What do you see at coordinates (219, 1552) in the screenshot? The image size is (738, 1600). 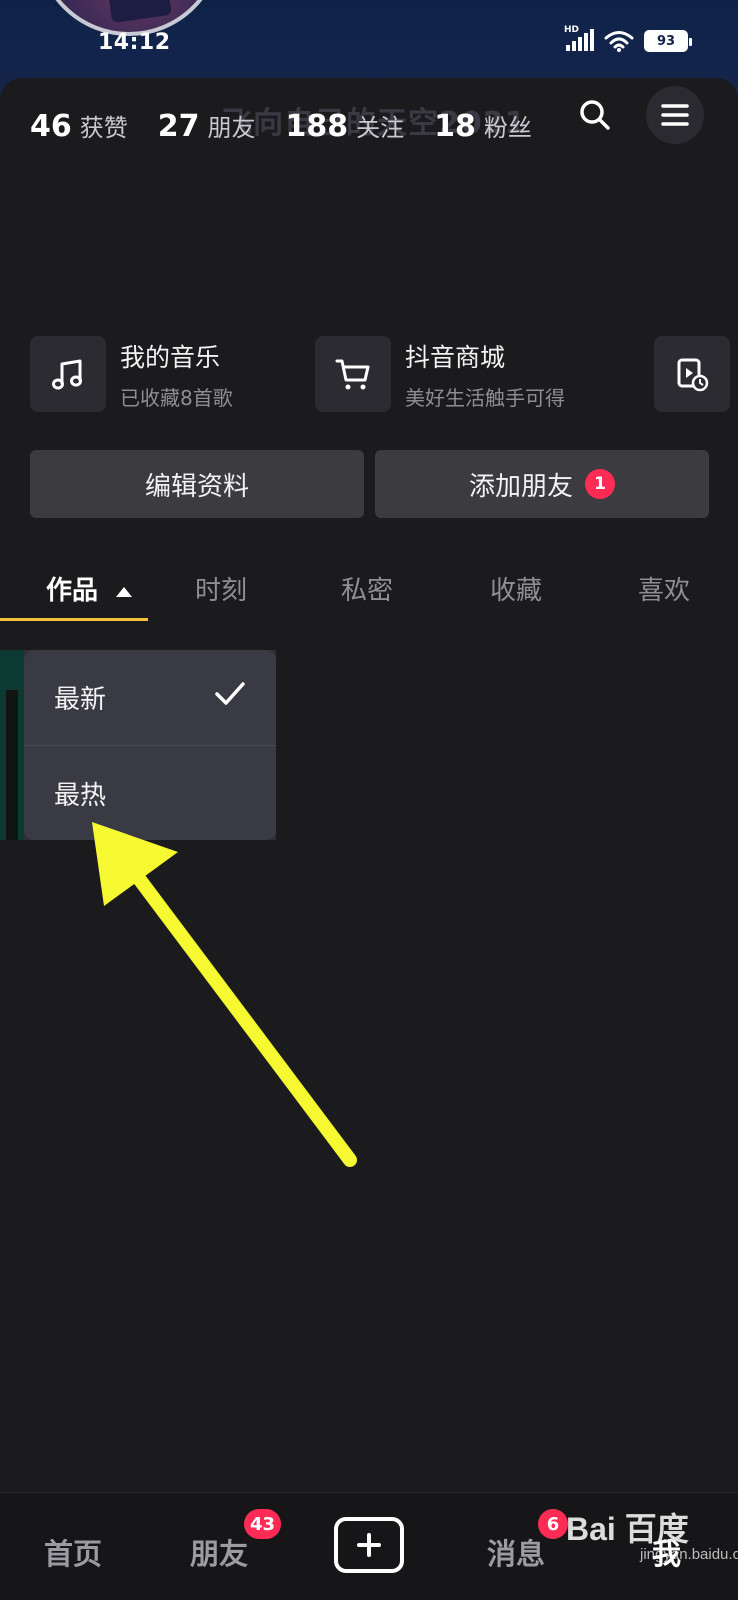 I see `nav-friends: 朋友` at bounding box center [219, 1552].